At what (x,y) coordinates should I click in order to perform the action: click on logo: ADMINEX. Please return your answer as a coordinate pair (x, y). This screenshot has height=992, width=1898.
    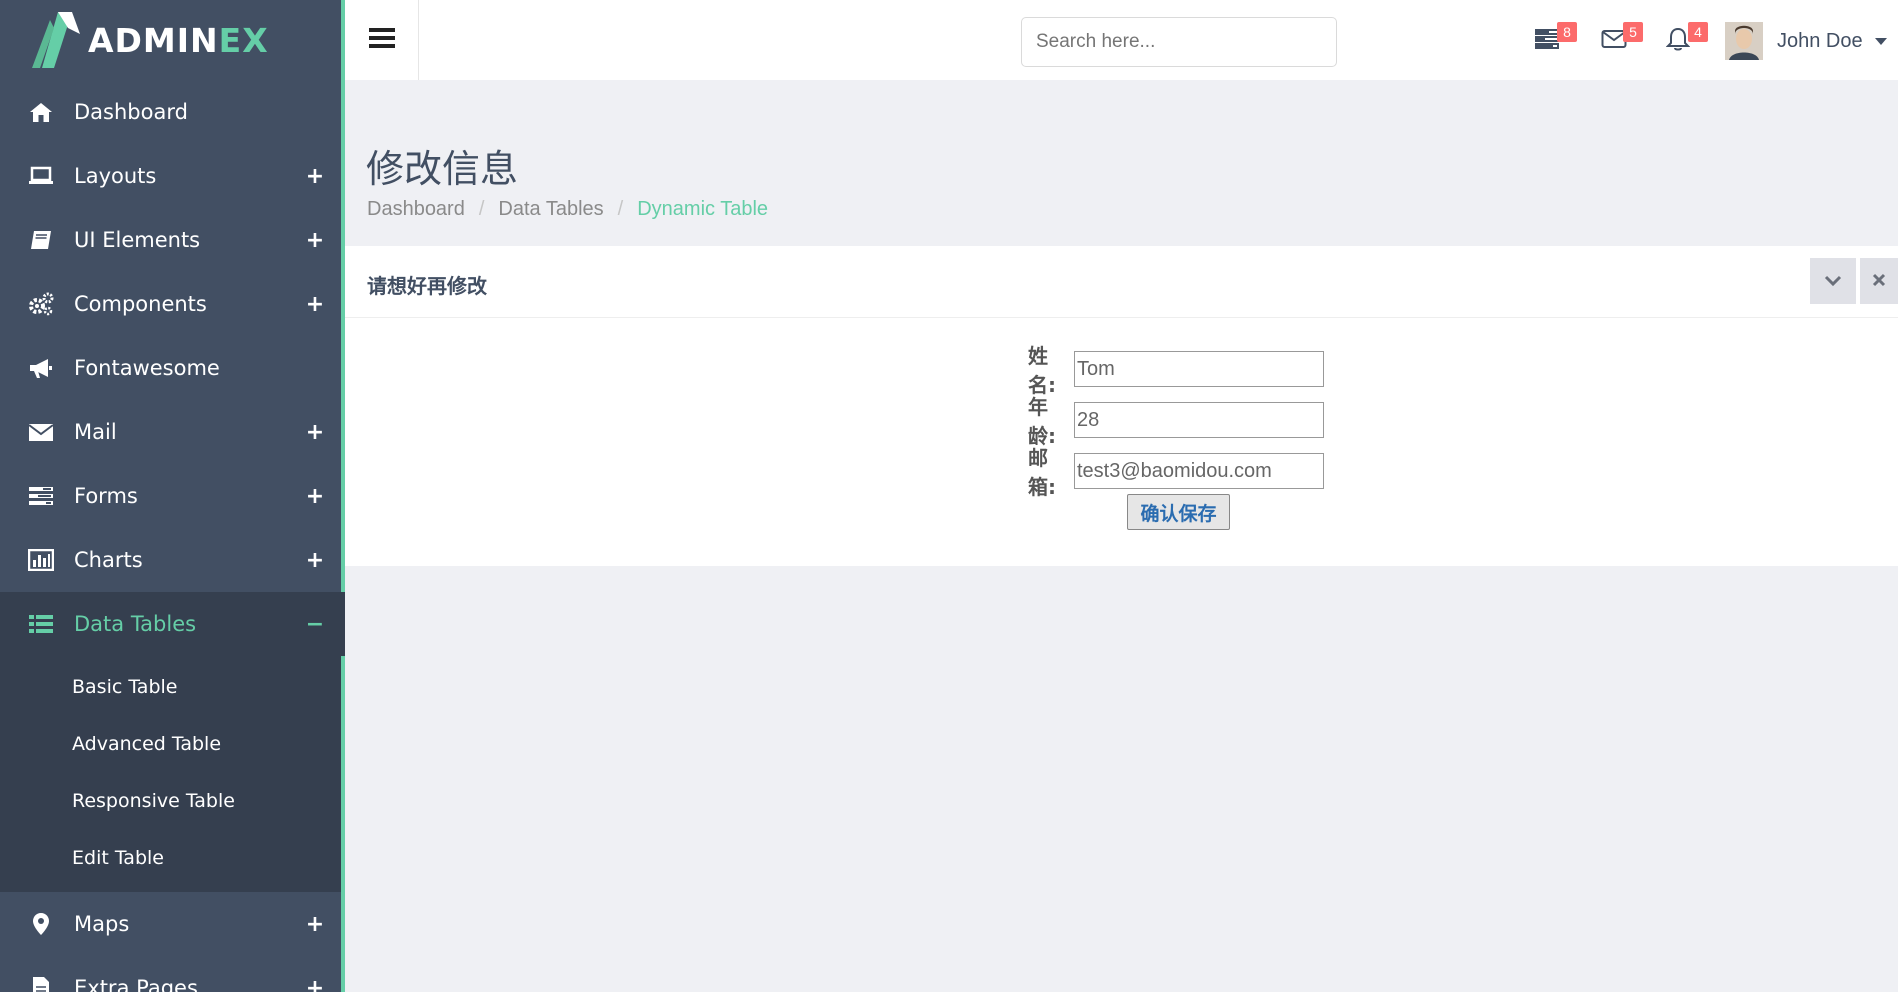
    Looking at the image, I should click on (172, 40).